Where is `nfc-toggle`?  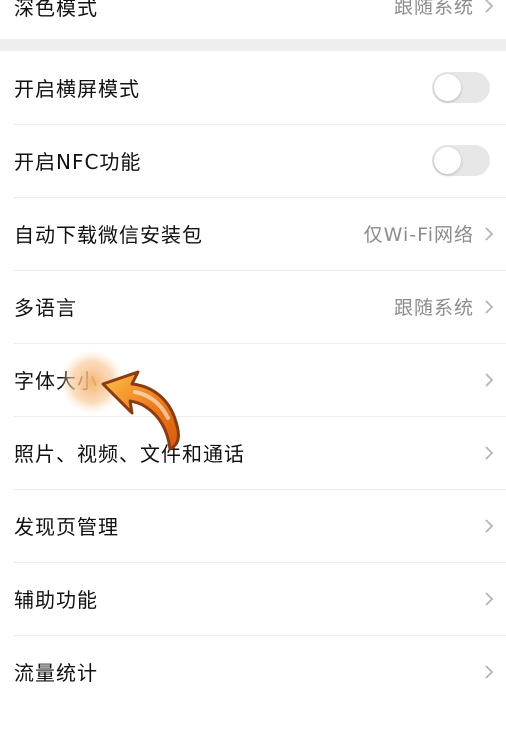
nfc-toggle is located at coordinates (461, 160).